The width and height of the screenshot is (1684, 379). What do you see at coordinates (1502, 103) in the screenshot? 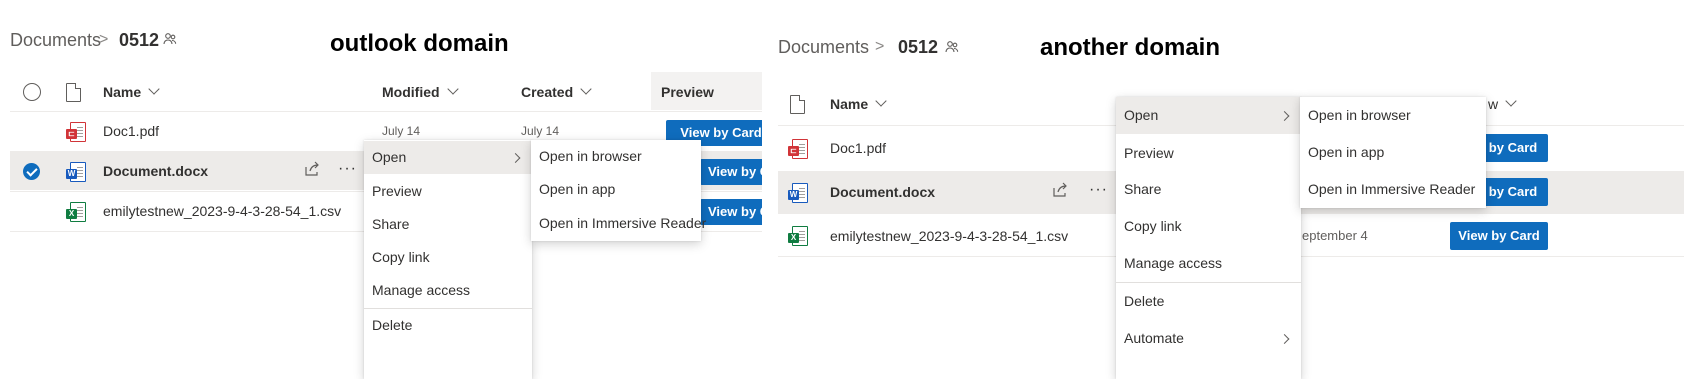
I see `column-header-view: w` at bounding box center [1502, 103].